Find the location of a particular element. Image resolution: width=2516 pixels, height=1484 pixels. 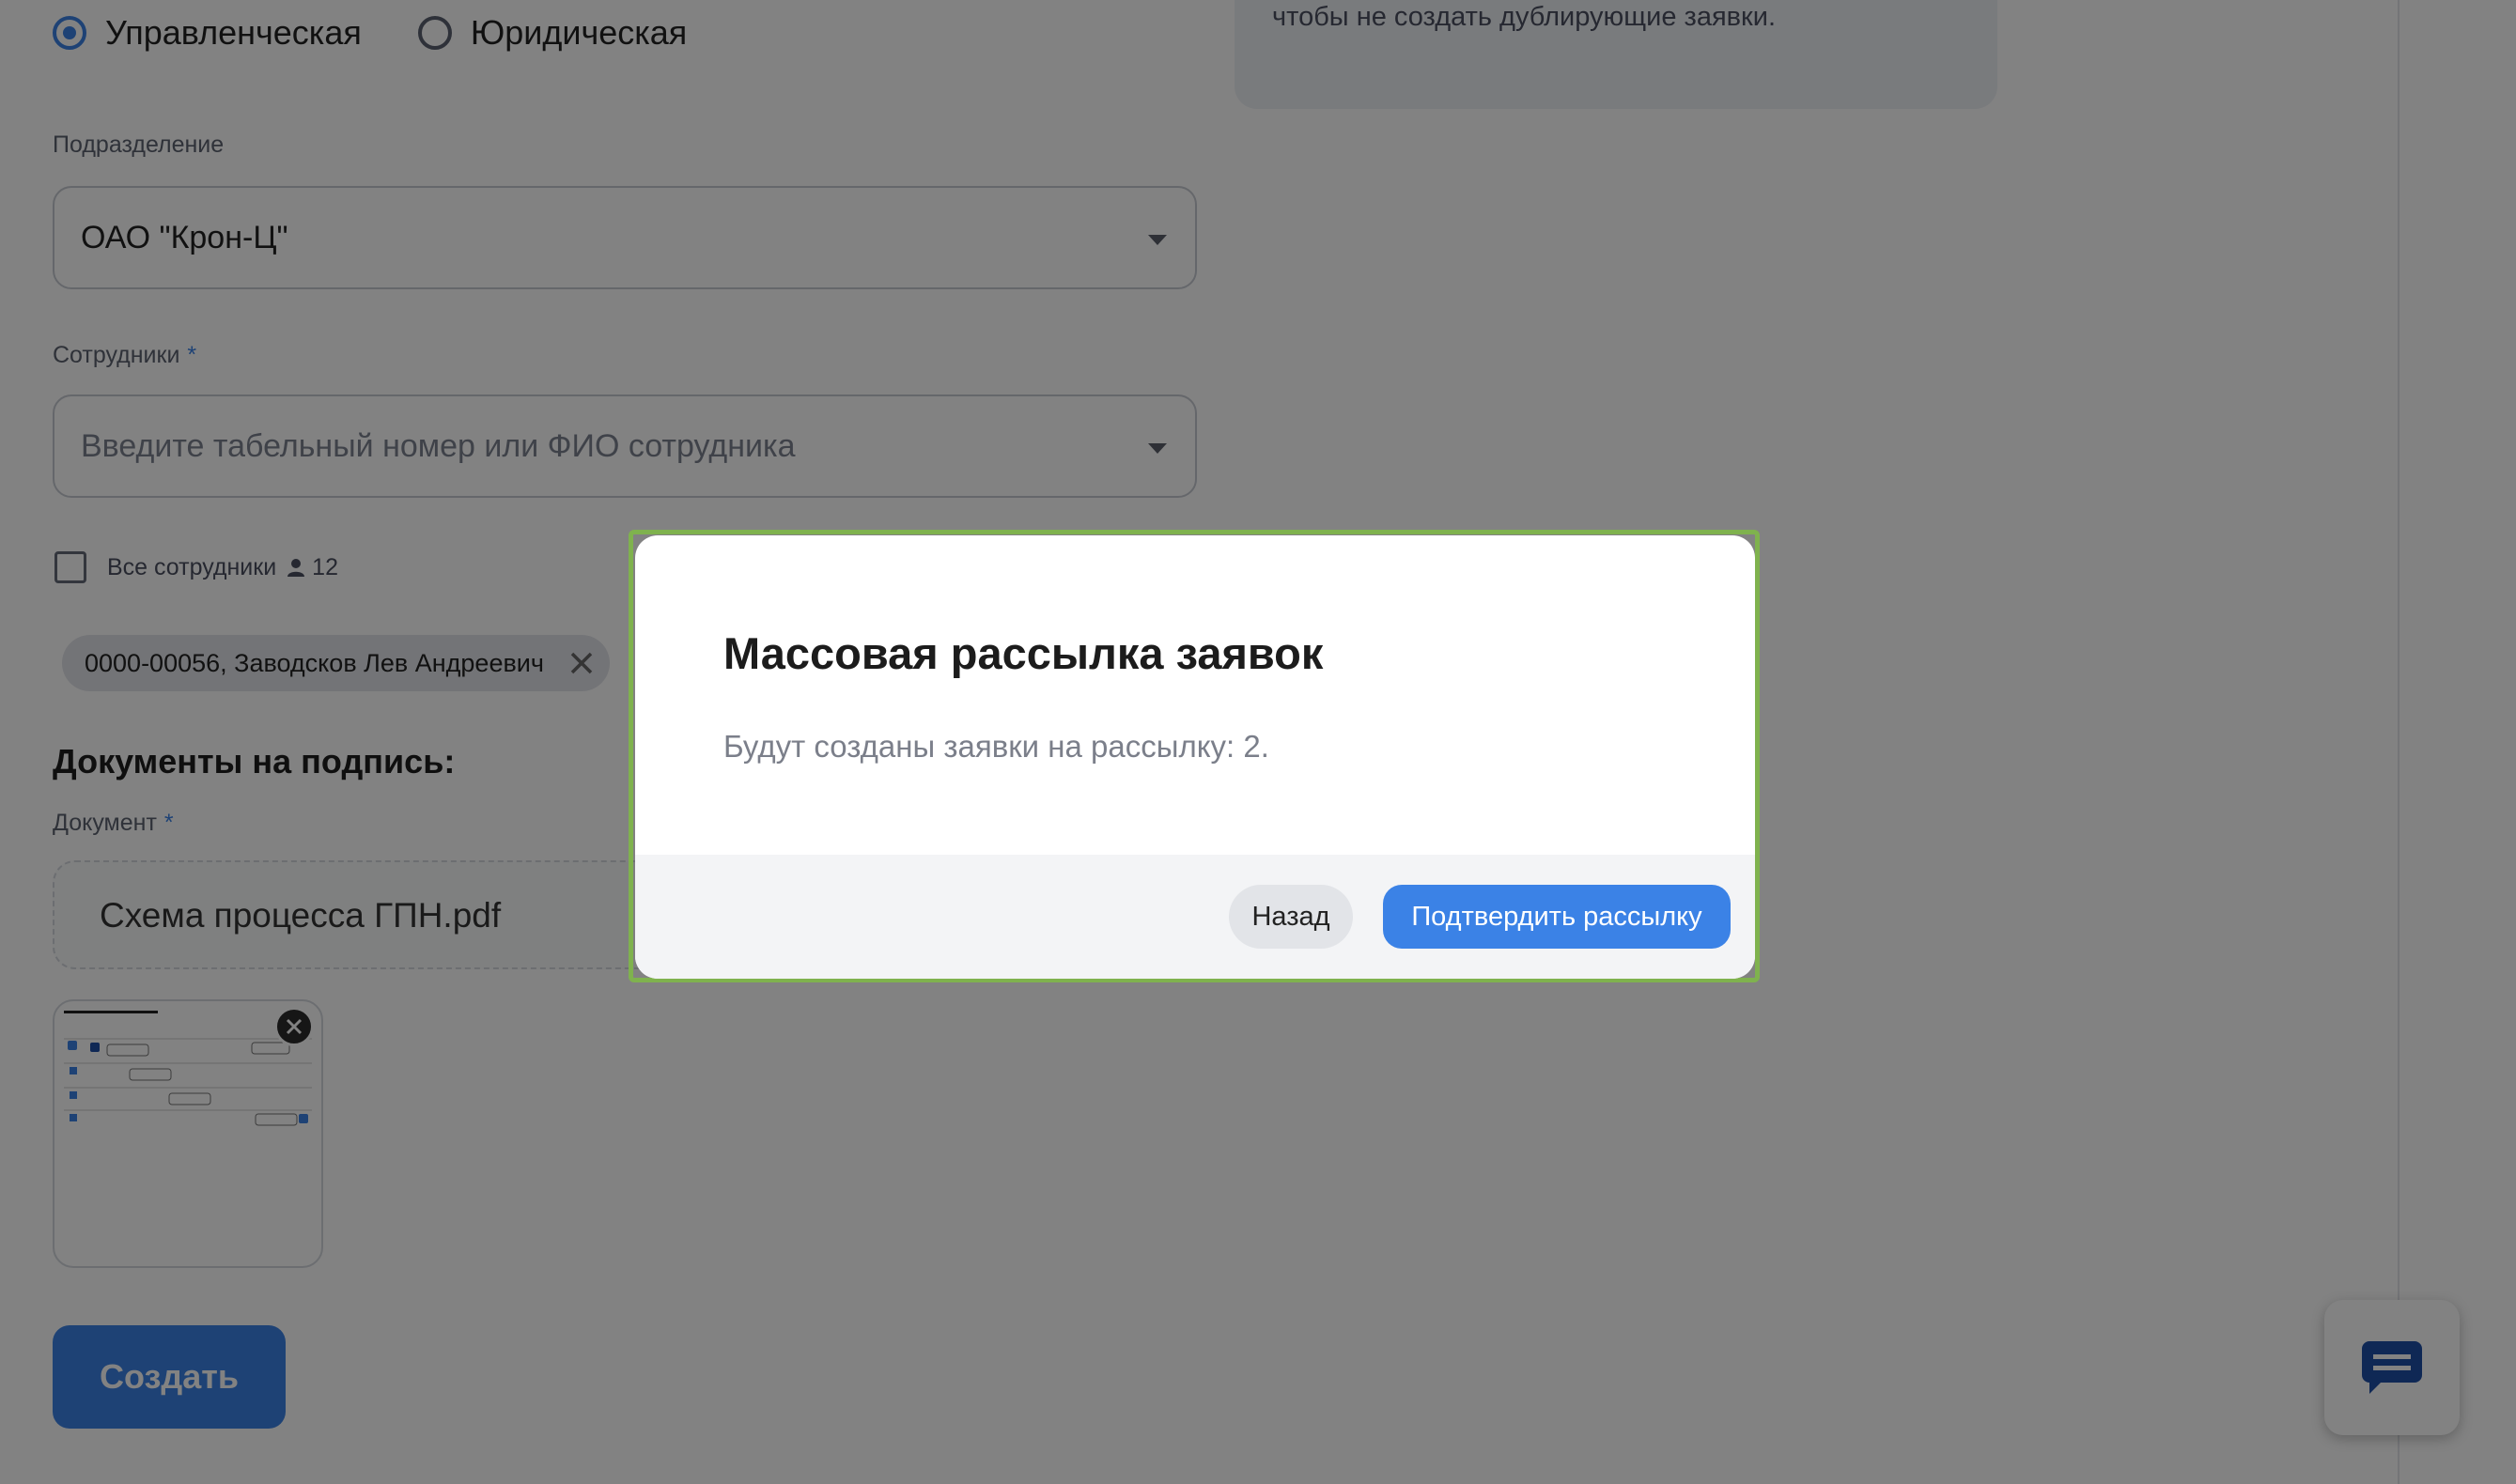

dialog-footer: Назад Подтвердить рассылку is located at coordinates (1195, 917).